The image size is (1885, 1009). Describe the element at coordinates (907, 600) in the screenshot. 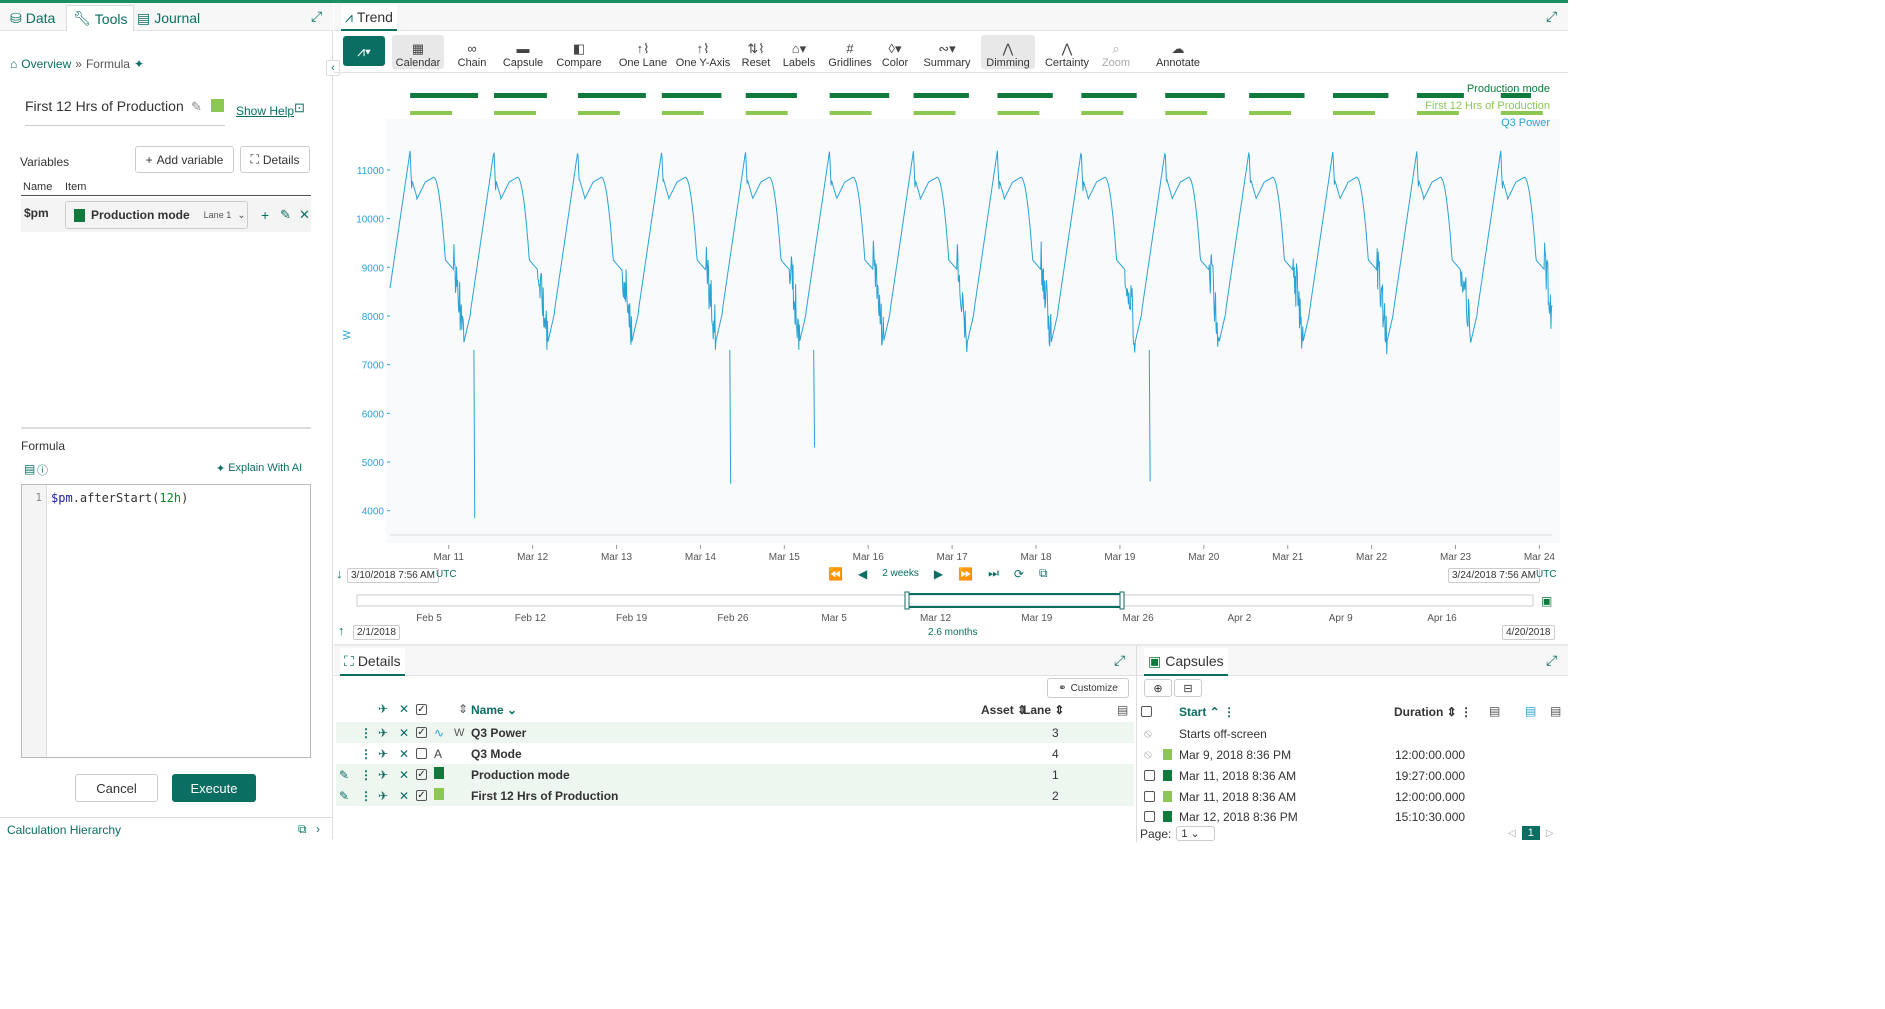

I see `navigator-left-handle` at that location.